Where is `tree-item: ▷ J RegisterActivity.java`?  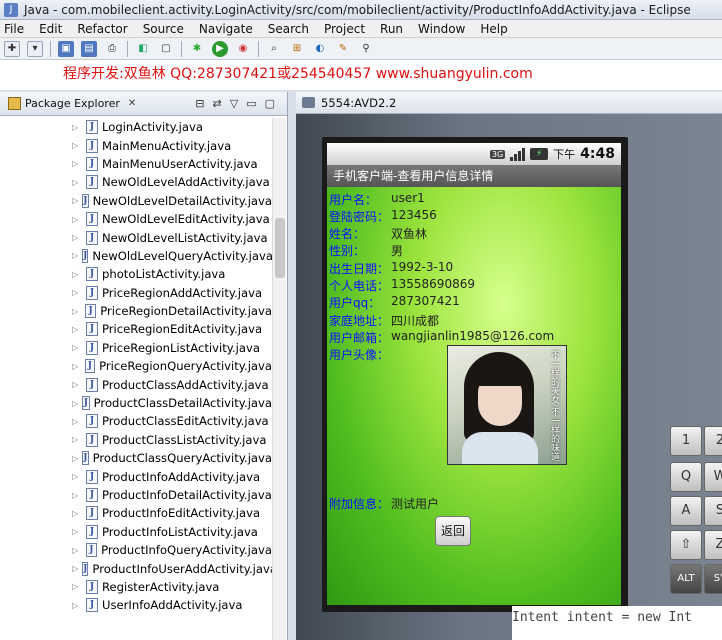 tree-item: ▷ J RegisterActivity.java is located at coordinates (136, 587).